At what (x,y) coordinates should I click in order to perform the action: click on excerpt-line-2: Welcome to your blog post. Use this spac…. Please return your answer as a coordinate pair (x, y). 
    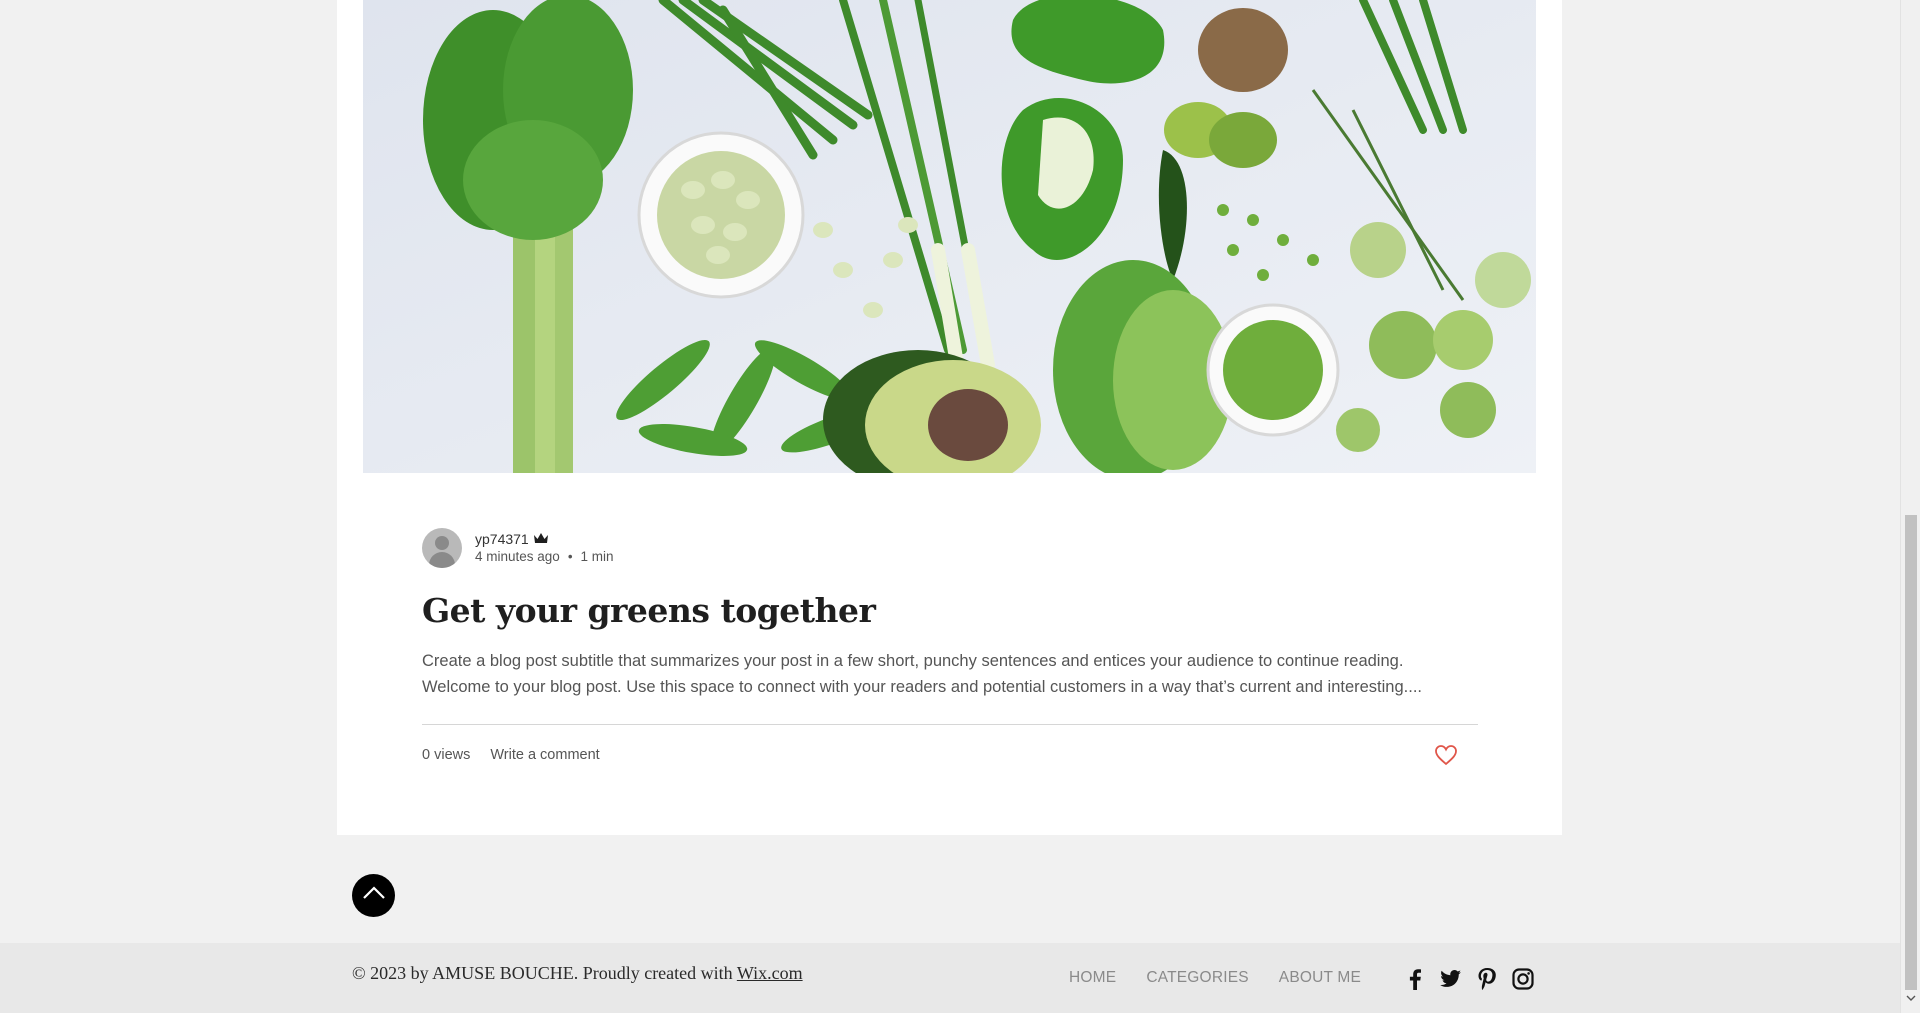
    Looking at the image, I should click on (922, 687).